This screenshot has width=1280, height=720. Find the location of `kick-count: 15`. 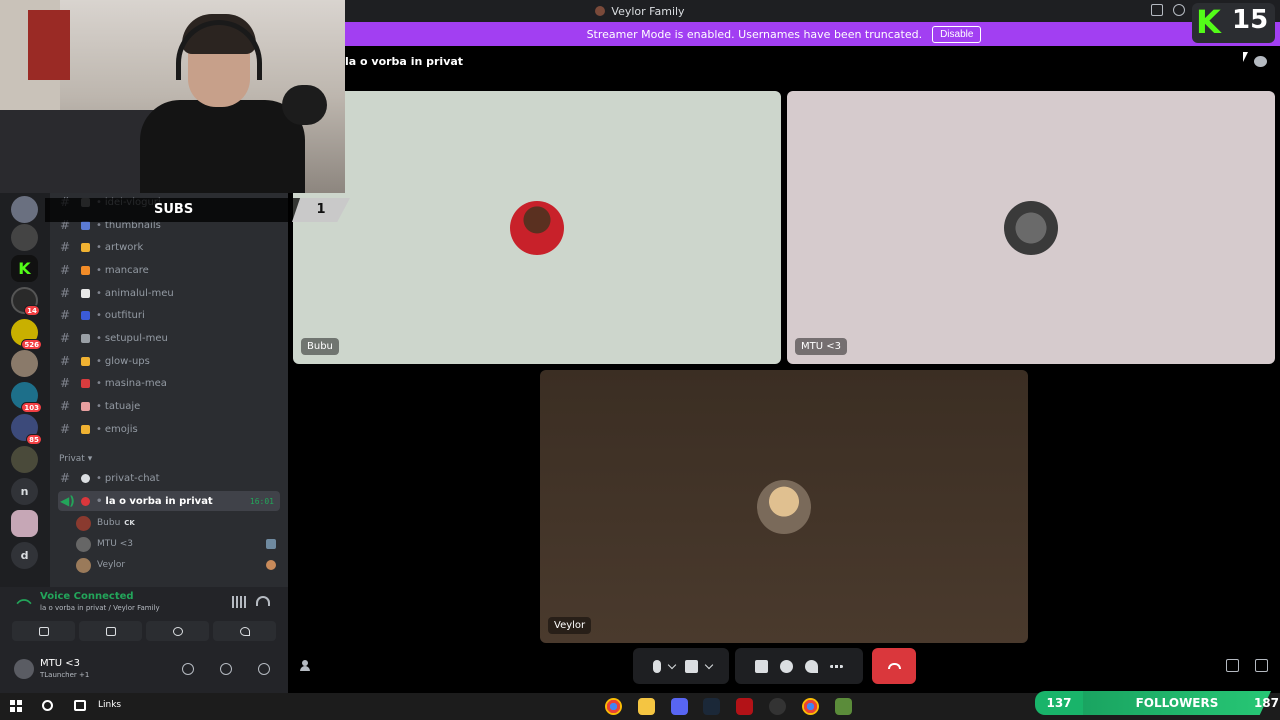

kick-count: 15 is located at coordinates (1250, 20).